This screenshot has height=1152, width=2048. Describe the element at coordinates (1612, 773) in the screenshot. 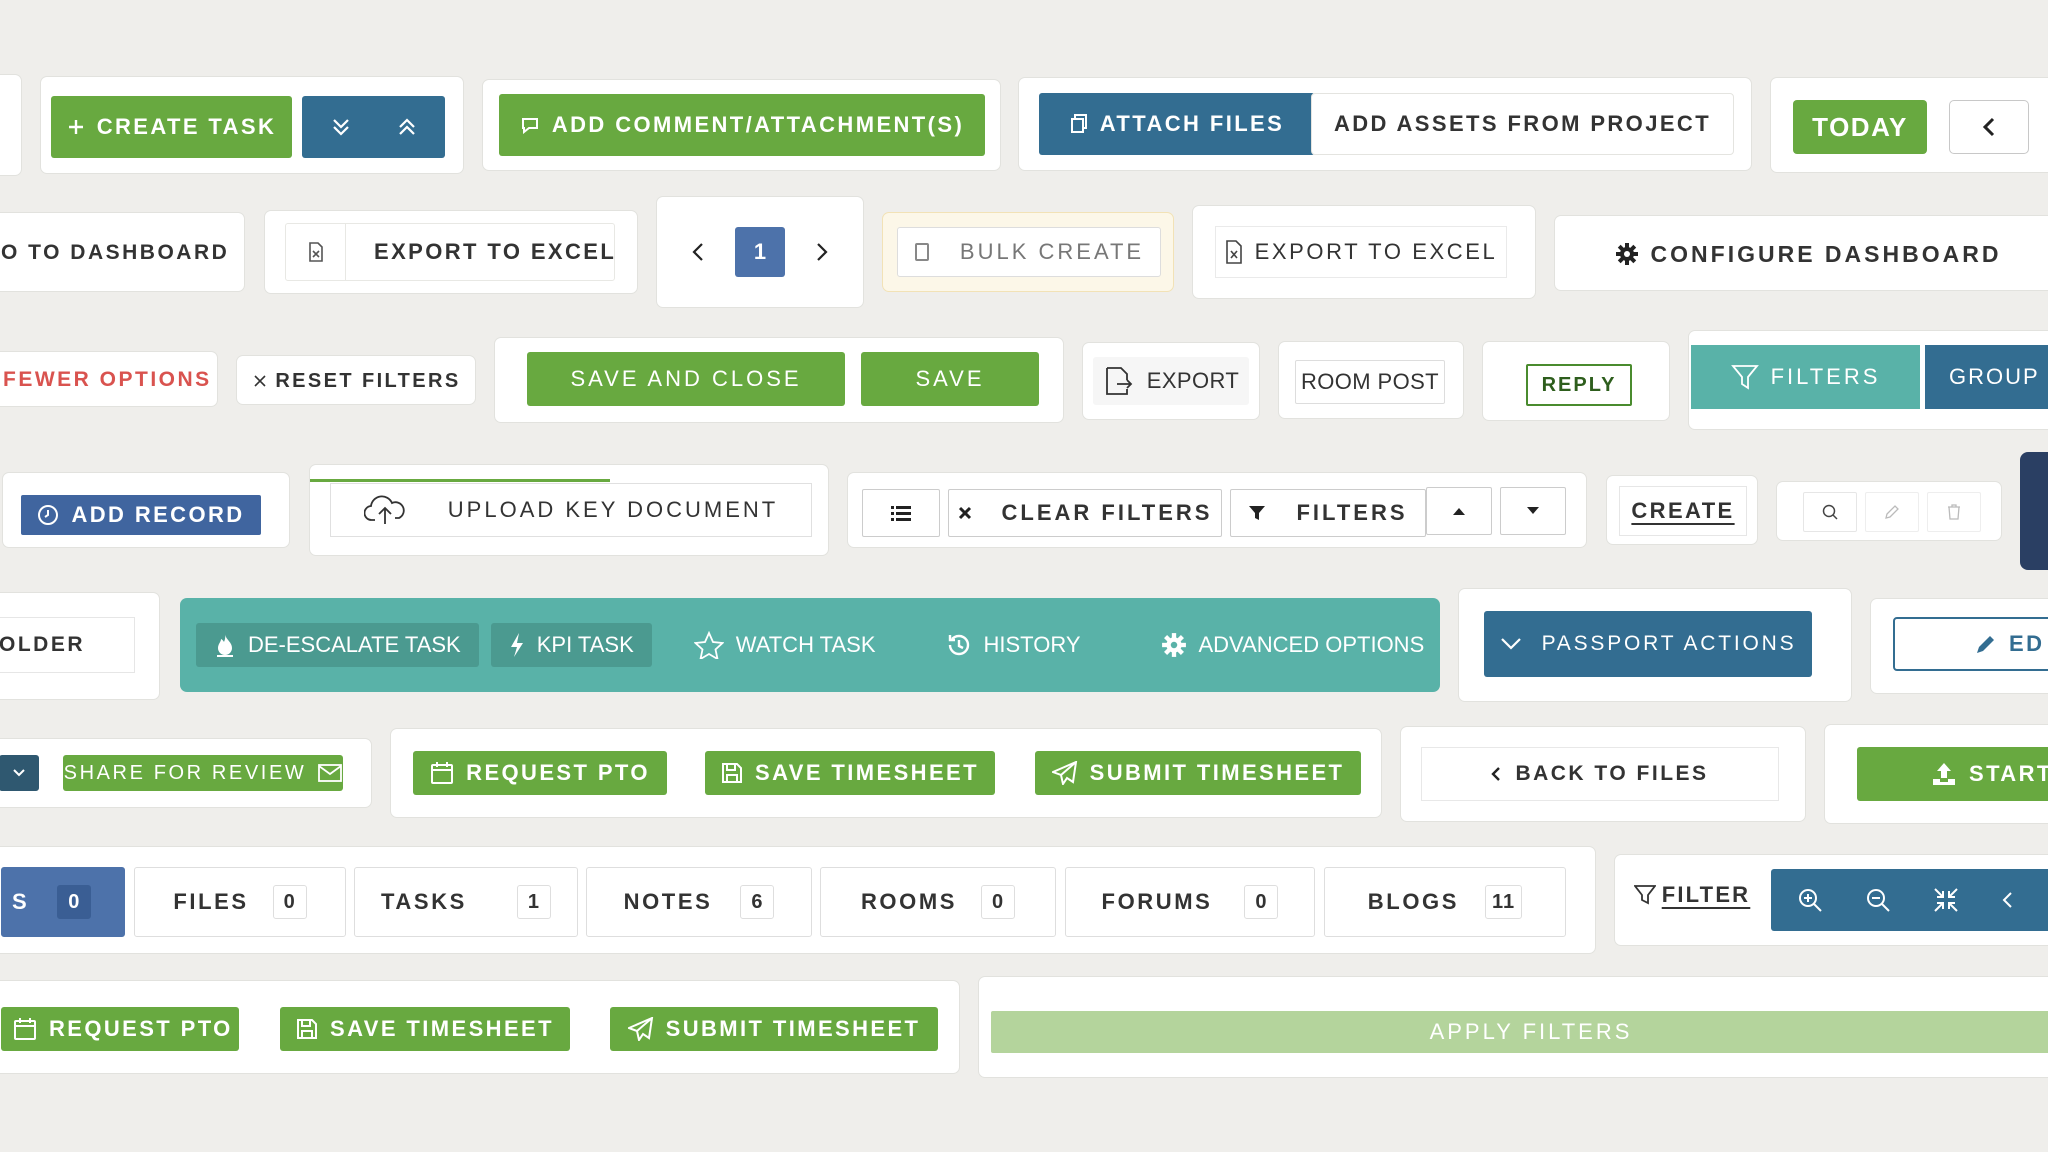

I see `back-to-files-label: BACK TO FILES` at that location.